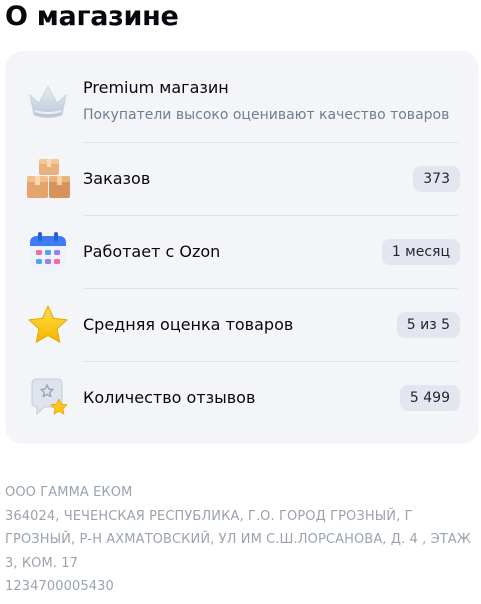 The image size is (481, 604). What do you see at coordinates (188, 324) in the screenshot?
I see `average-rating-label: Средняя оценка товаров` at bounding box center [188, 324].